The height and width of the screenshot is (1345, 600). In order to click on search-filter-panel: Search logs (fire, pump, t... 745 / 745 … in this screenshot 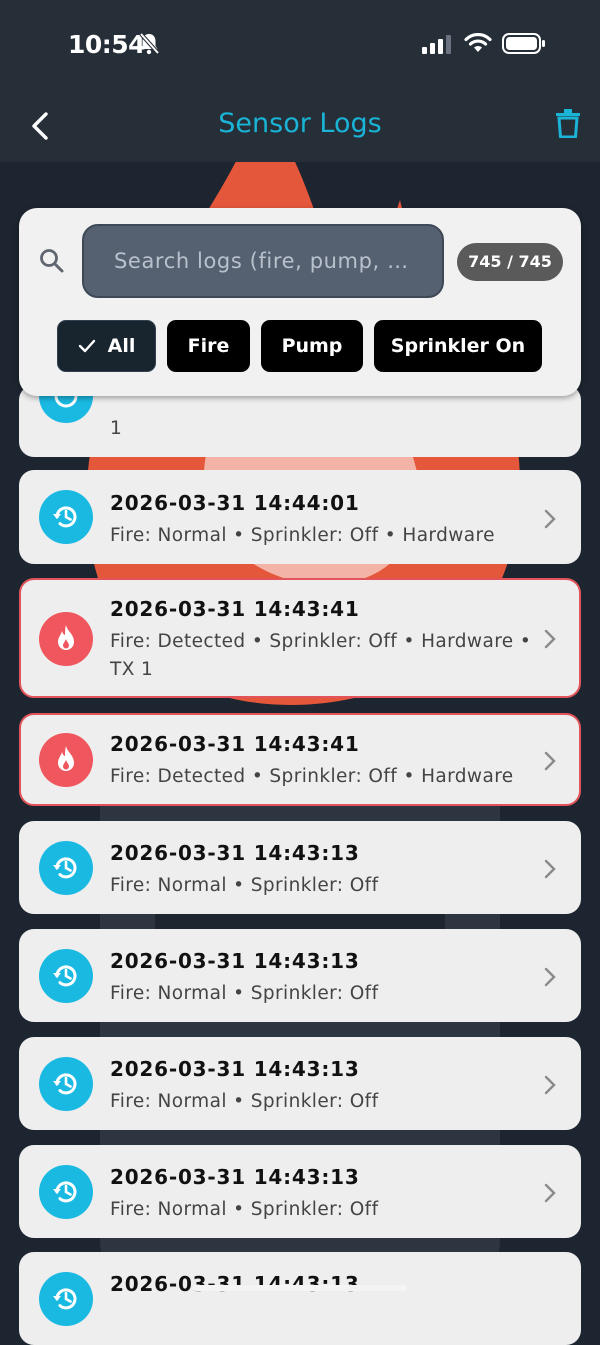, I will do `click(300, 302)`.